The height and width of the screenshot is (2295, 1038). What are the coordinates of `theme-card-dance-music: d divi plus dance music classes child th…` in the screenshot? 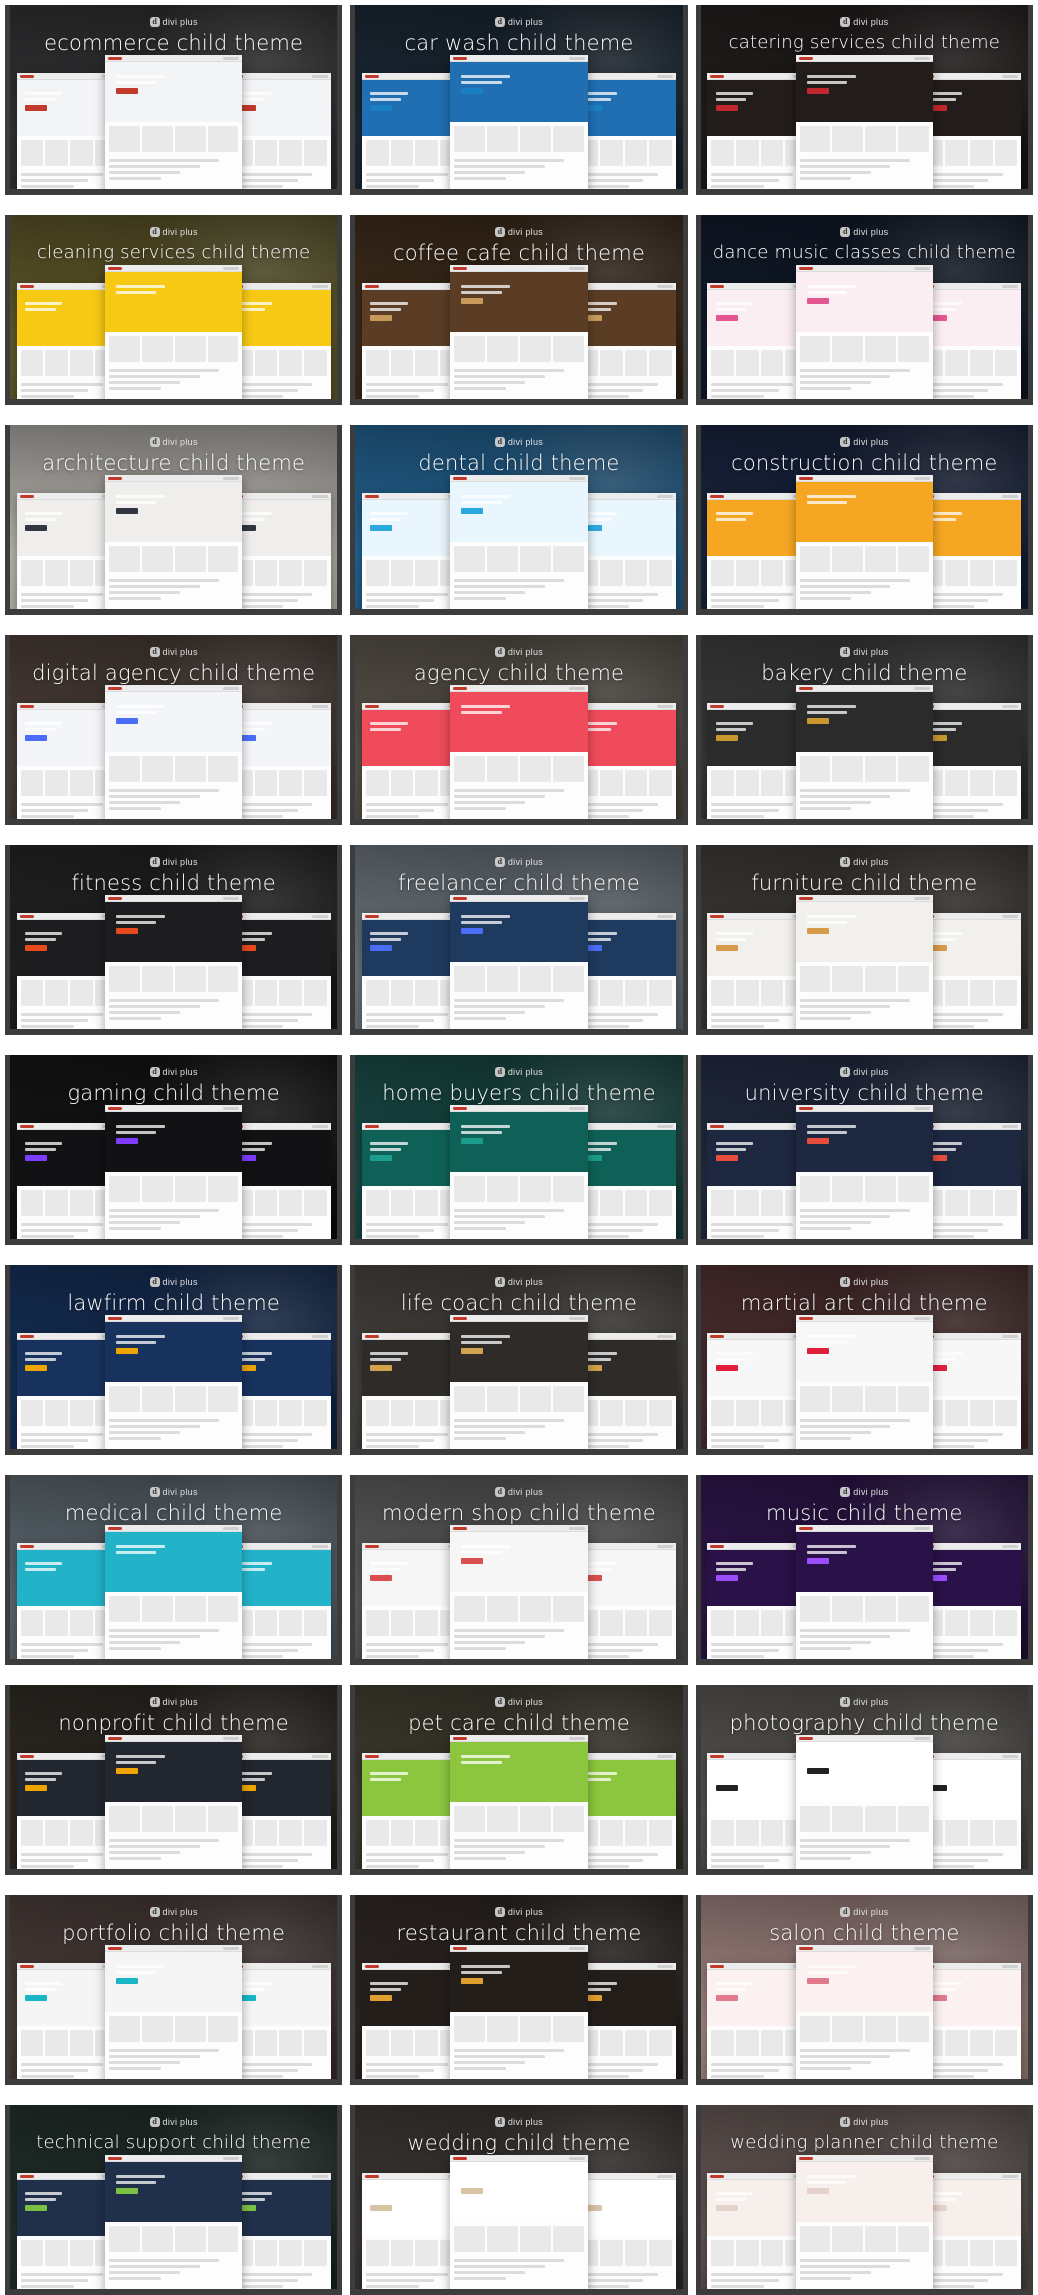 It's located at (864, 310).